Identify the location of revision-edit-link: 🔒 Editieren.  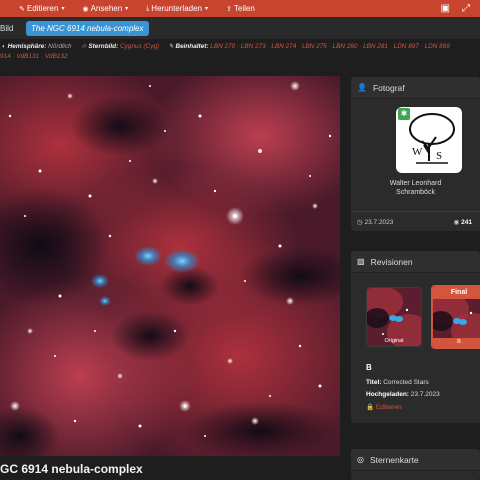
(384, 407).